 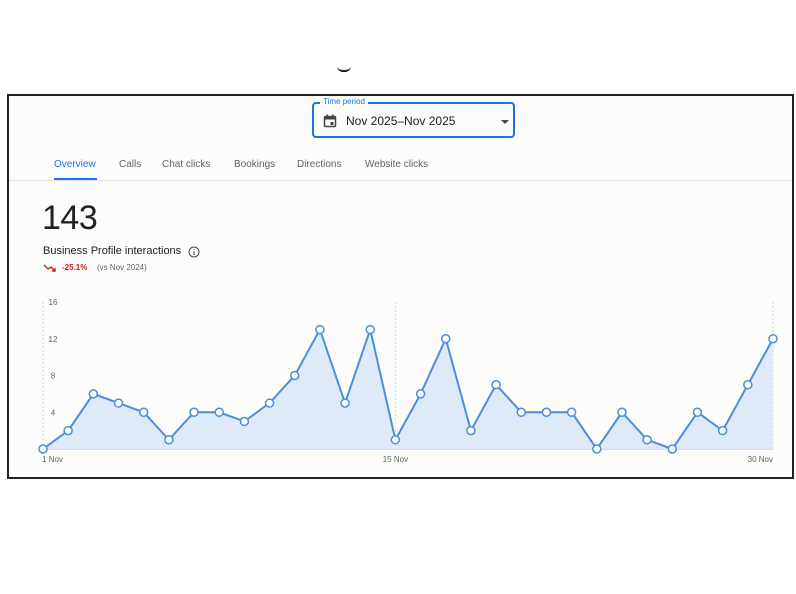 I want to click on y-tick-label: 4, so click(x=53, y=412).